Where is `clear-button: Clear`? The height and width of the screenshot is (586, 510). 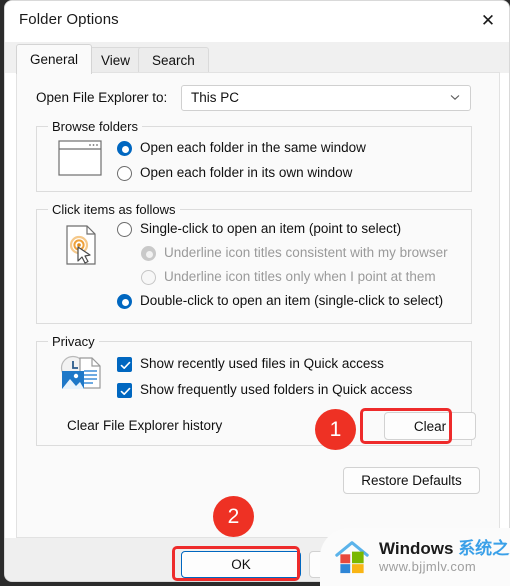
clear-button: Clear is located at coordinates (430, 426).